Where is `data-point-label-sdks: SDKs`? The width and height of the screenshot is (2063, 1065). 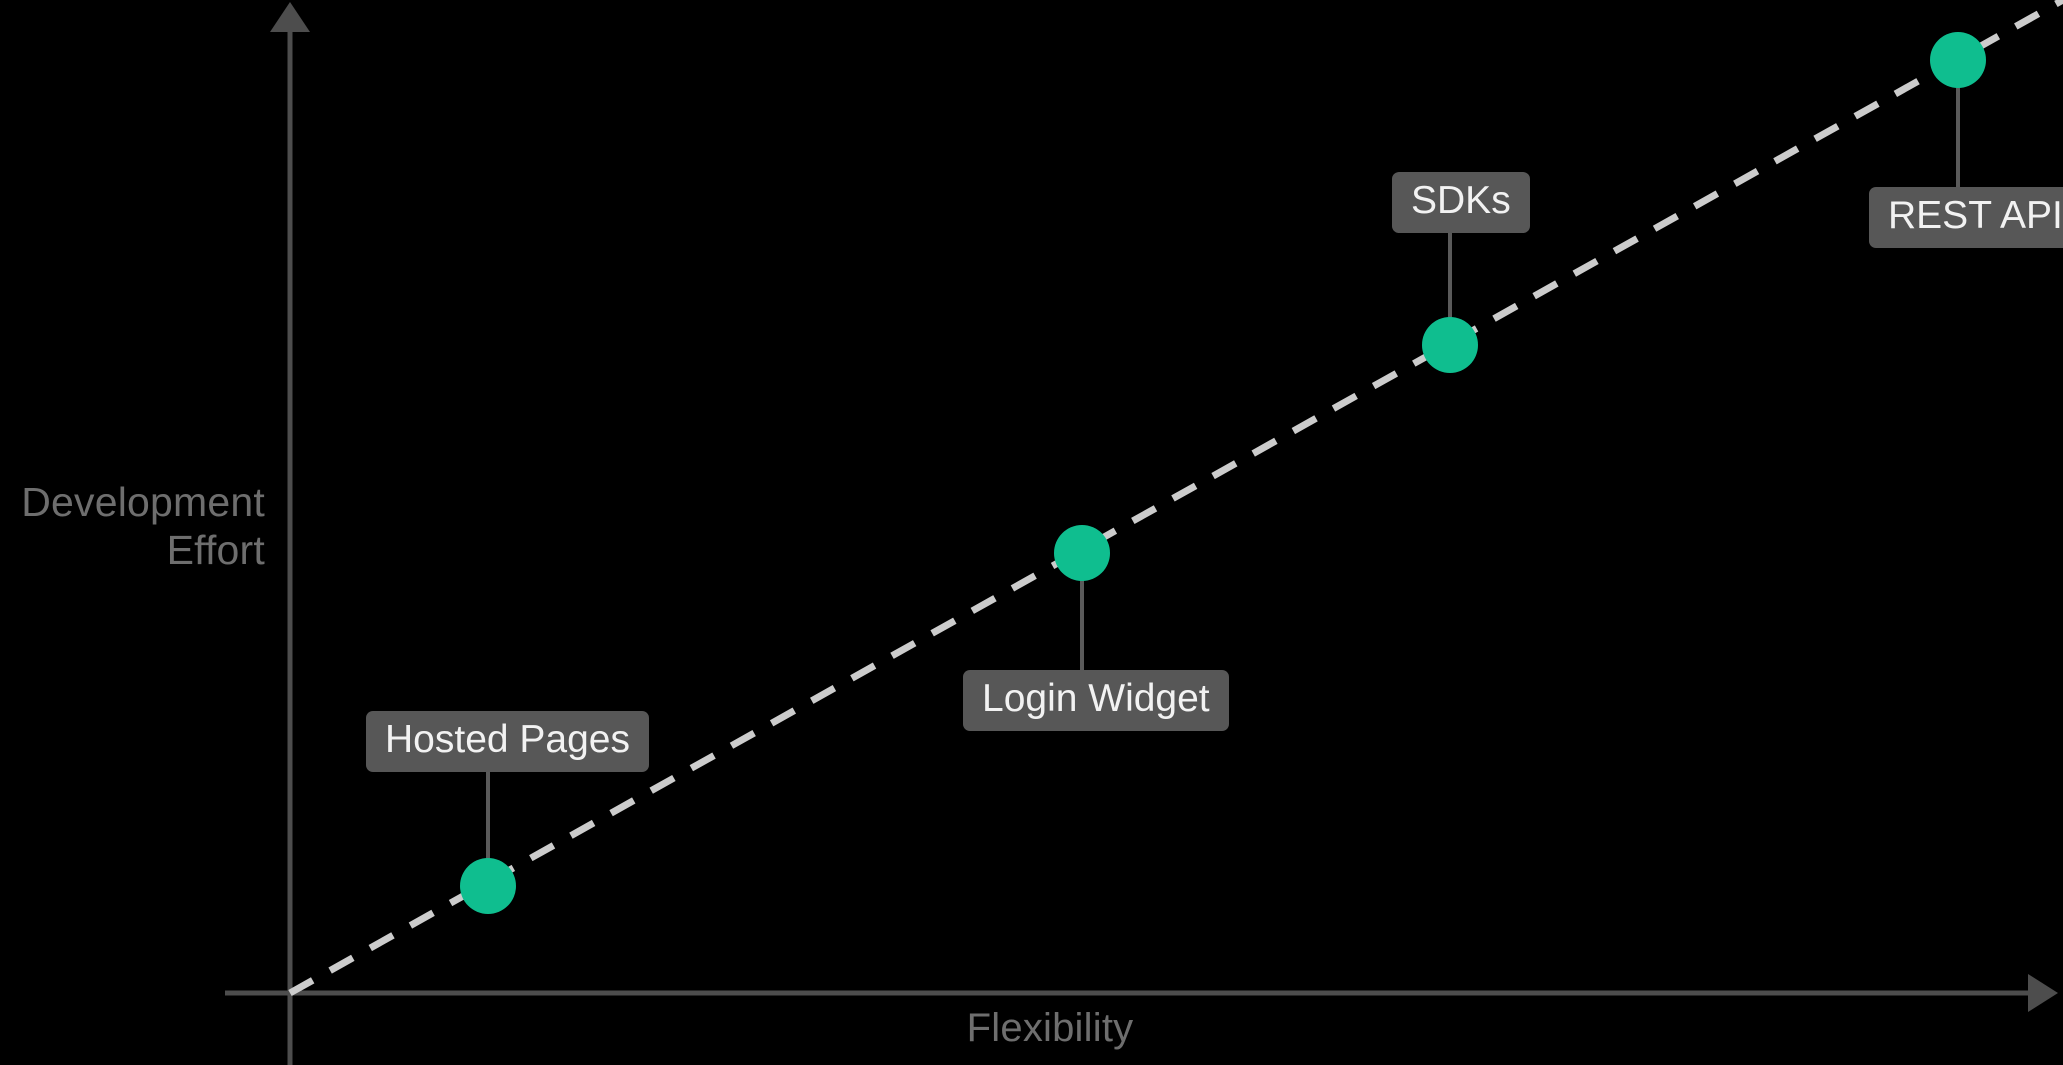
data-point-label-sdks: SDKs is located at coordinates (1461, 202).